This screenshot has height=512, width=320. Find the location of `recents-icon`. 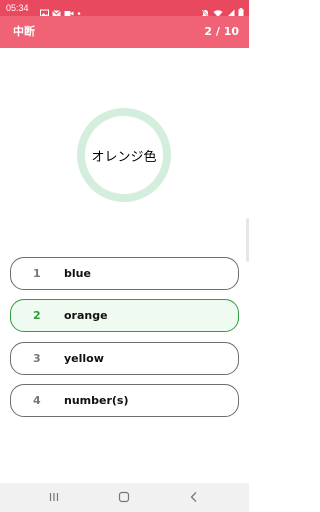

recents-icon is located at coordinates (54, 497).